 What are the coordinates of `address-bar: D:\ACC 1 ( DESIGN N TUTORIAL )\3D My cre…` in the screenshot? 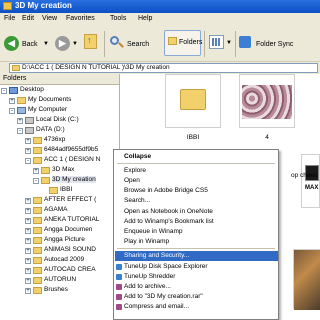 It's located at (160, 68).